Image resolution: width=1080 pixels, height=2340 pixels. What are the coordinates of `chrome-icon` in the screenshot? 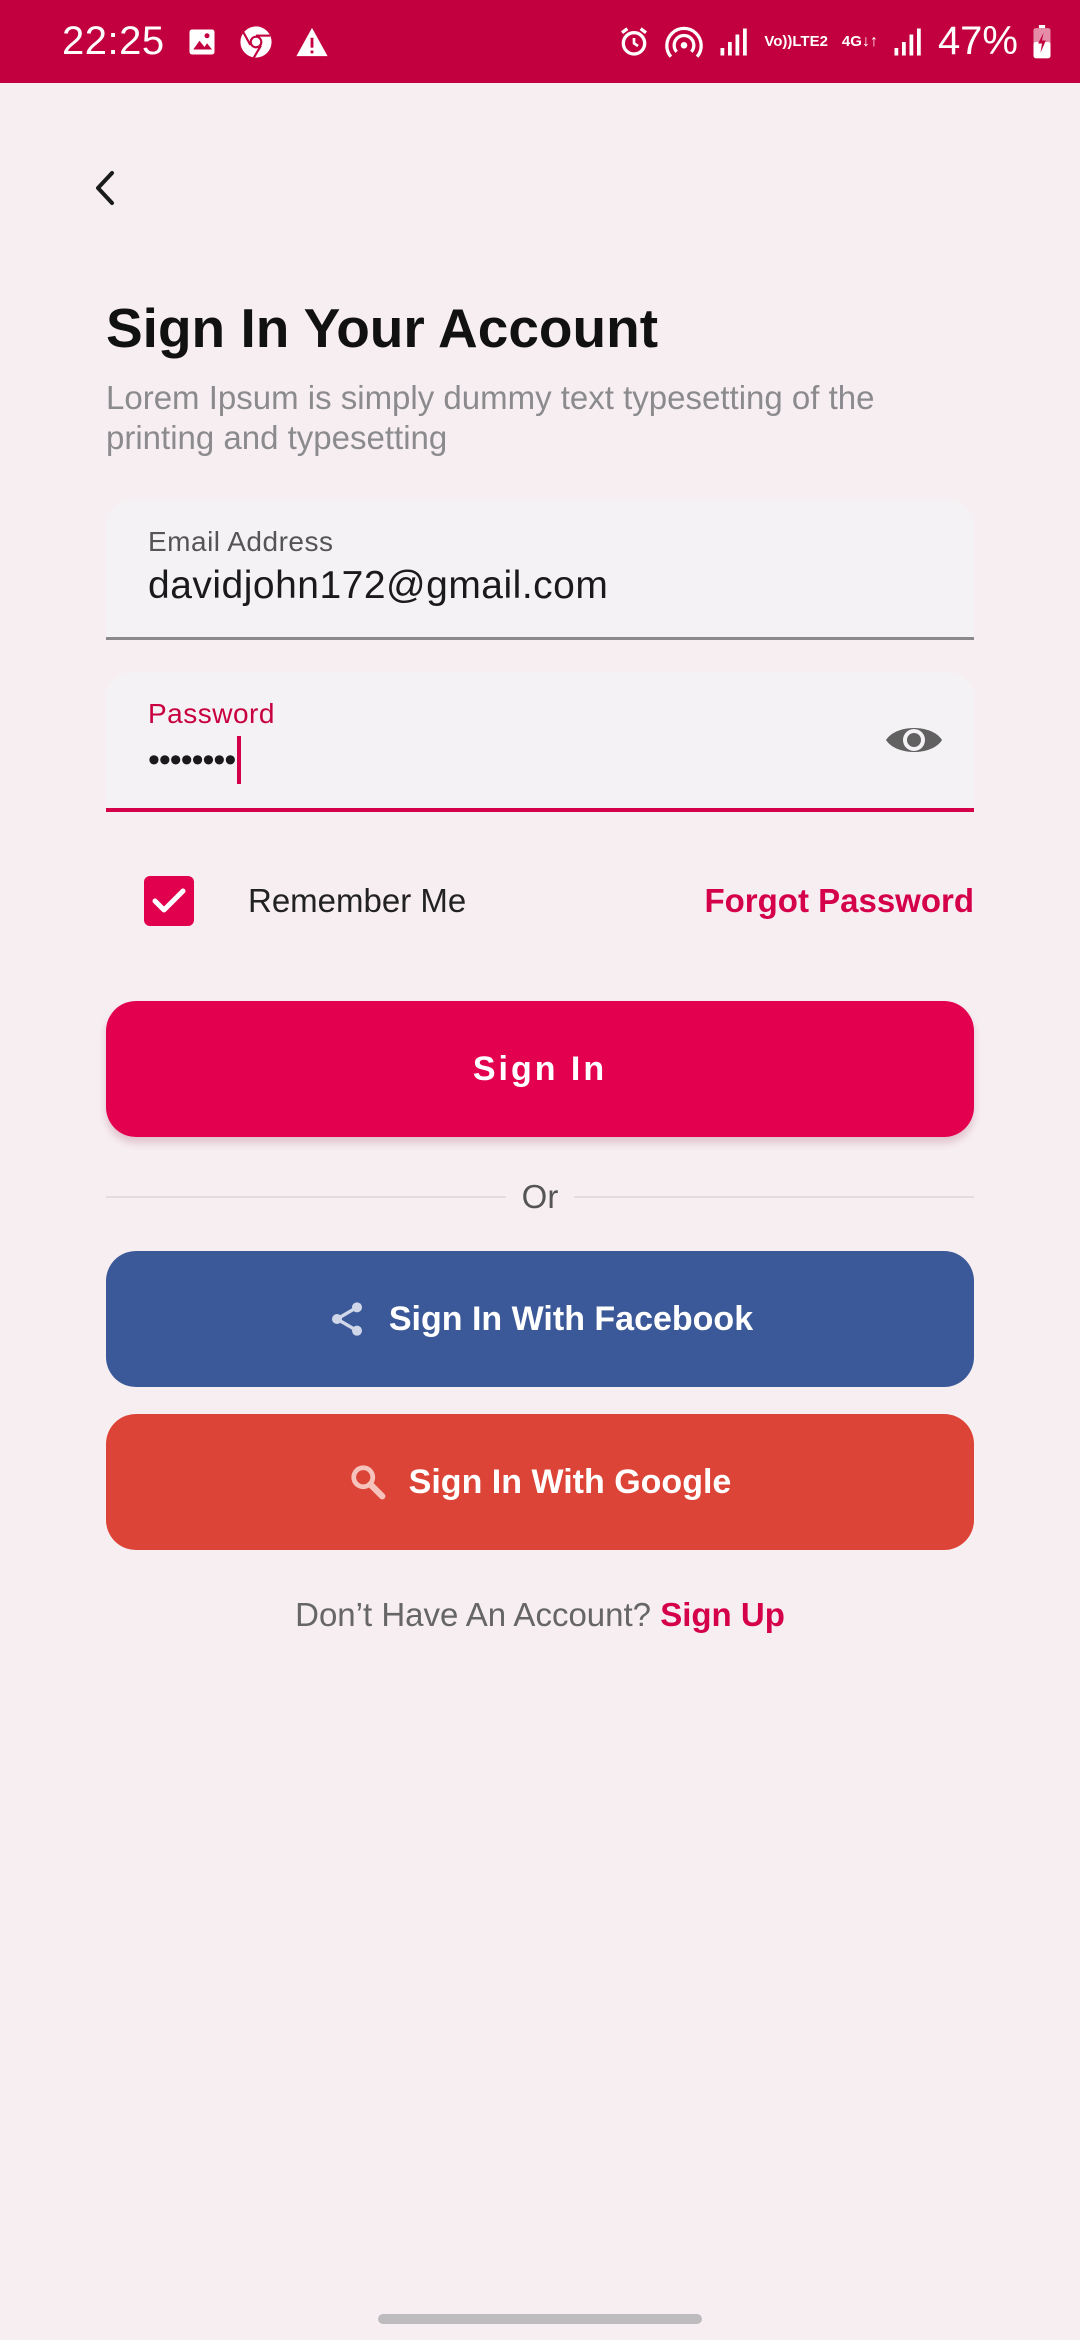 It's located at (256, 42).